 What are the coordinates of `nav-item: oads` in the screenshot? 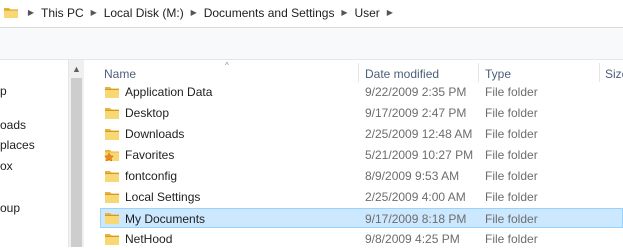 It's located at (13, 125).